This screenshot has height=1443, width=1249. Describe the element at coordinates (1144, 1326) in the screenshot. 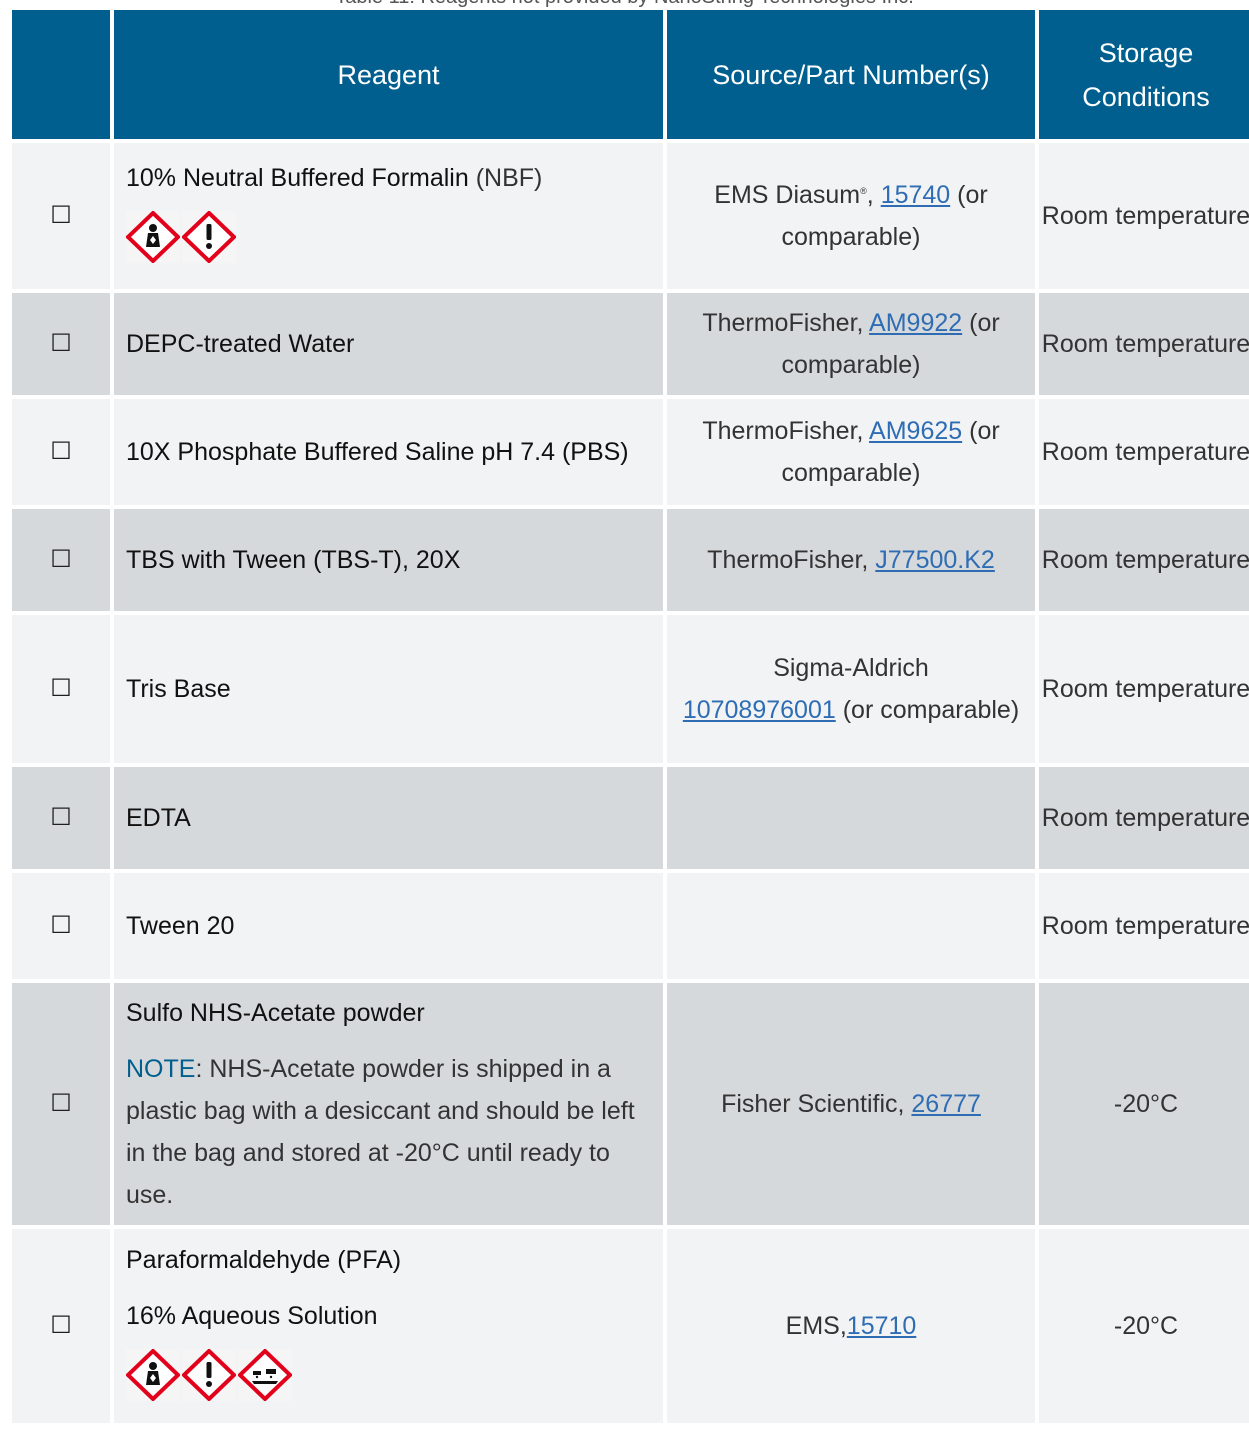

I see `storage-cell: -20°C` at that location.